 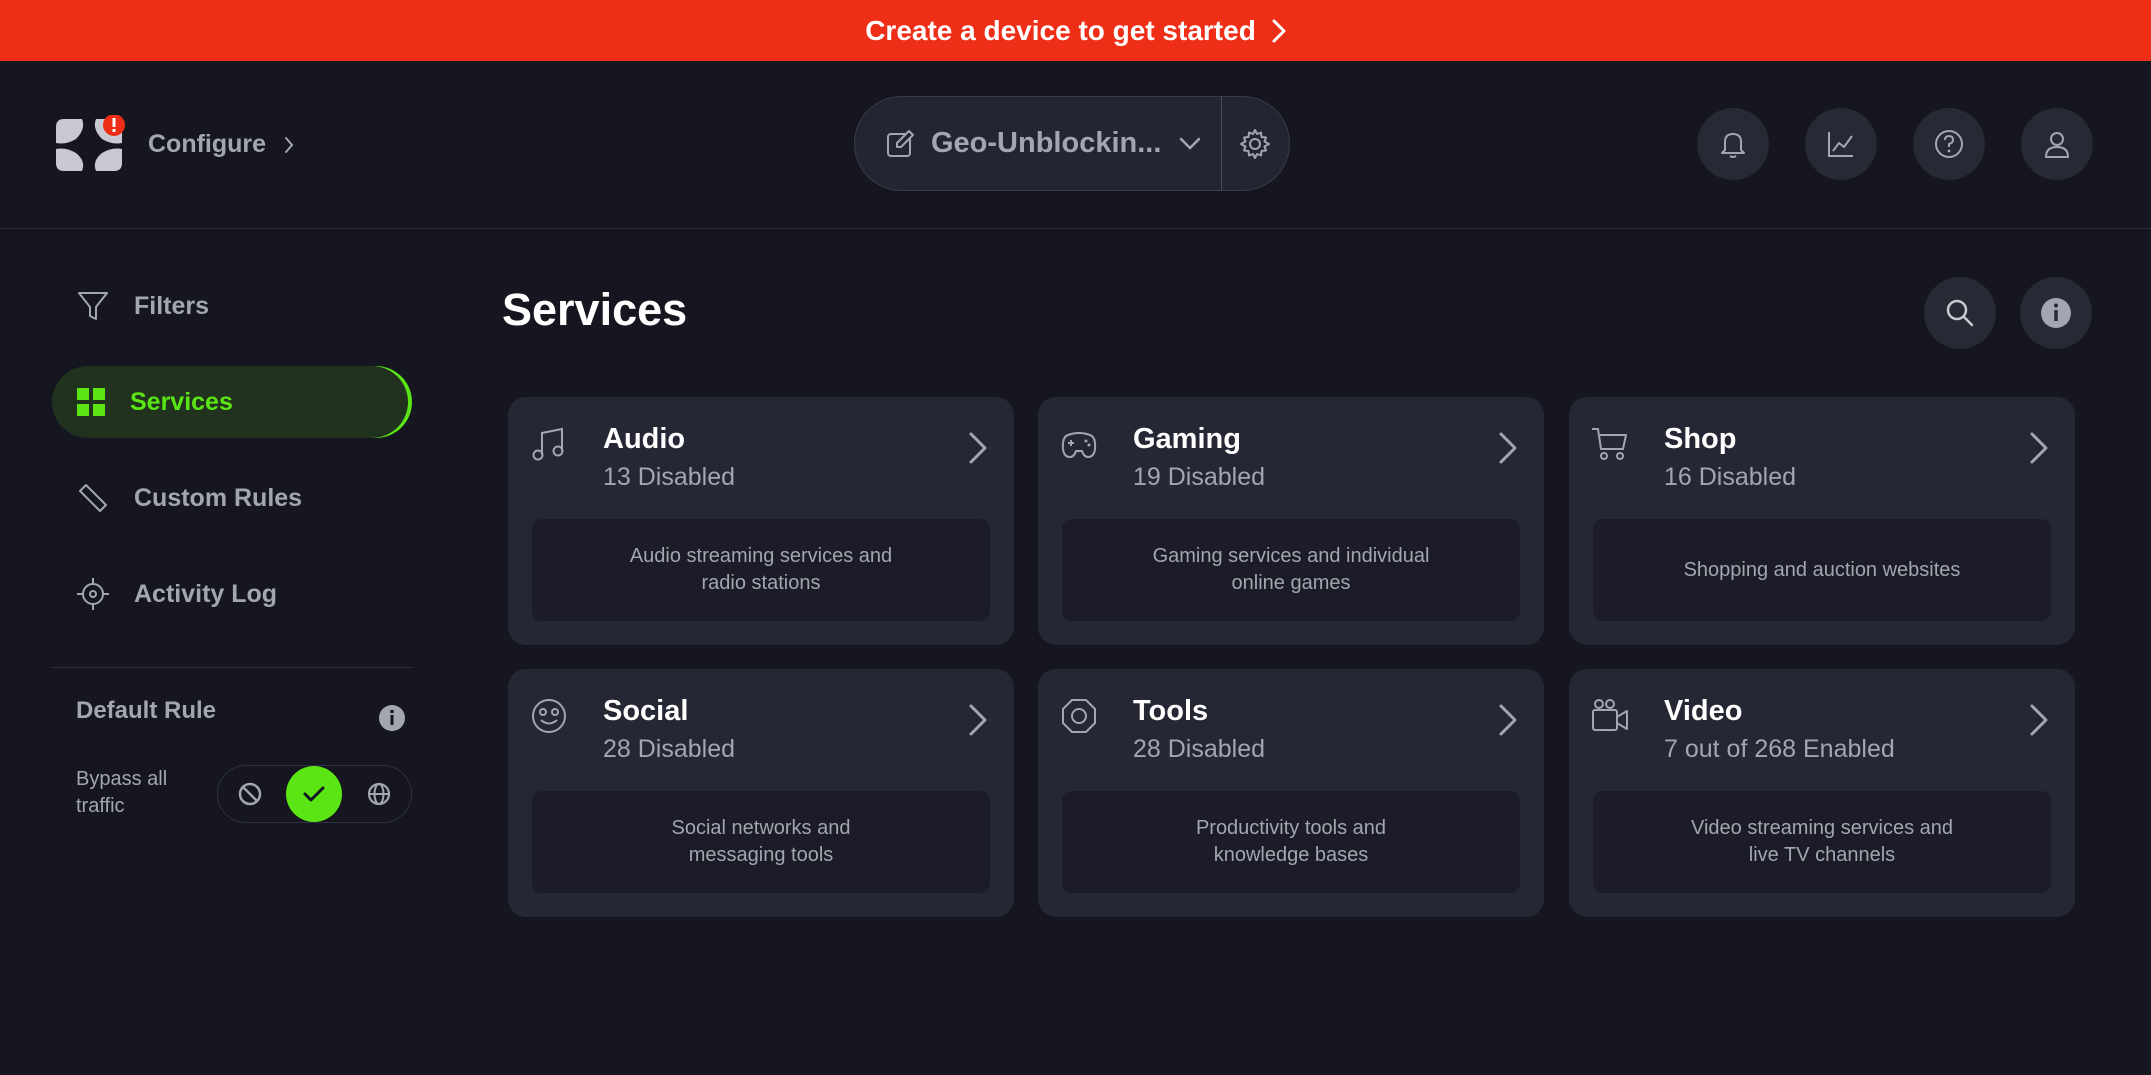 I want to click on search-button, so click(x=1960, y=313).